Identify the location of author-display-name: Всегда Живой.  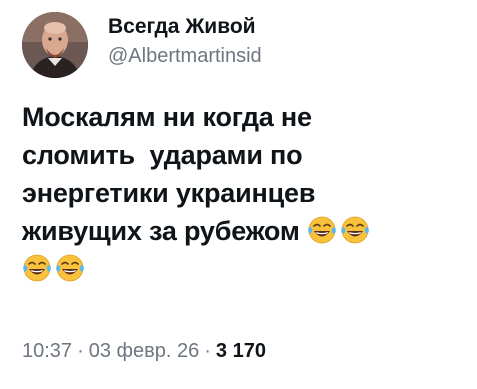
(182, 27).